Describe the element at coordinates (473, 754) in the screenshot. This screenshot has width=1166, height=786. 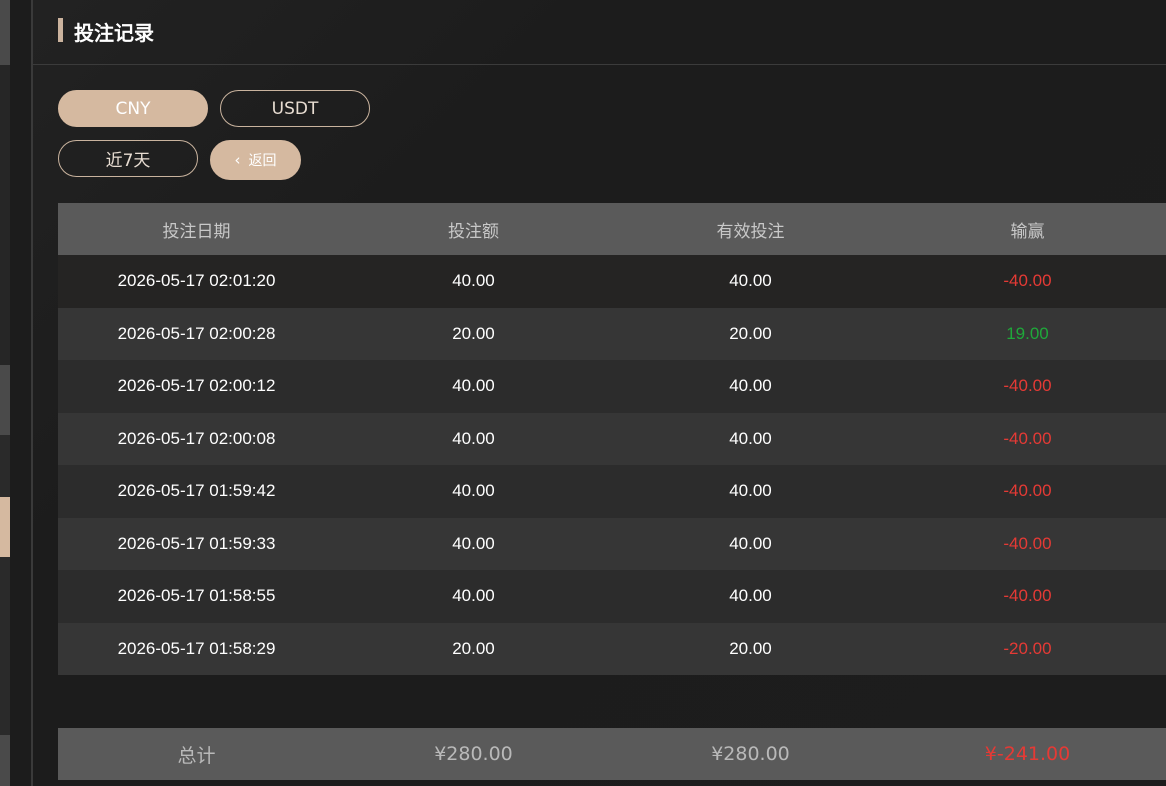
I see `total-bet: ¥280.00` at that location.